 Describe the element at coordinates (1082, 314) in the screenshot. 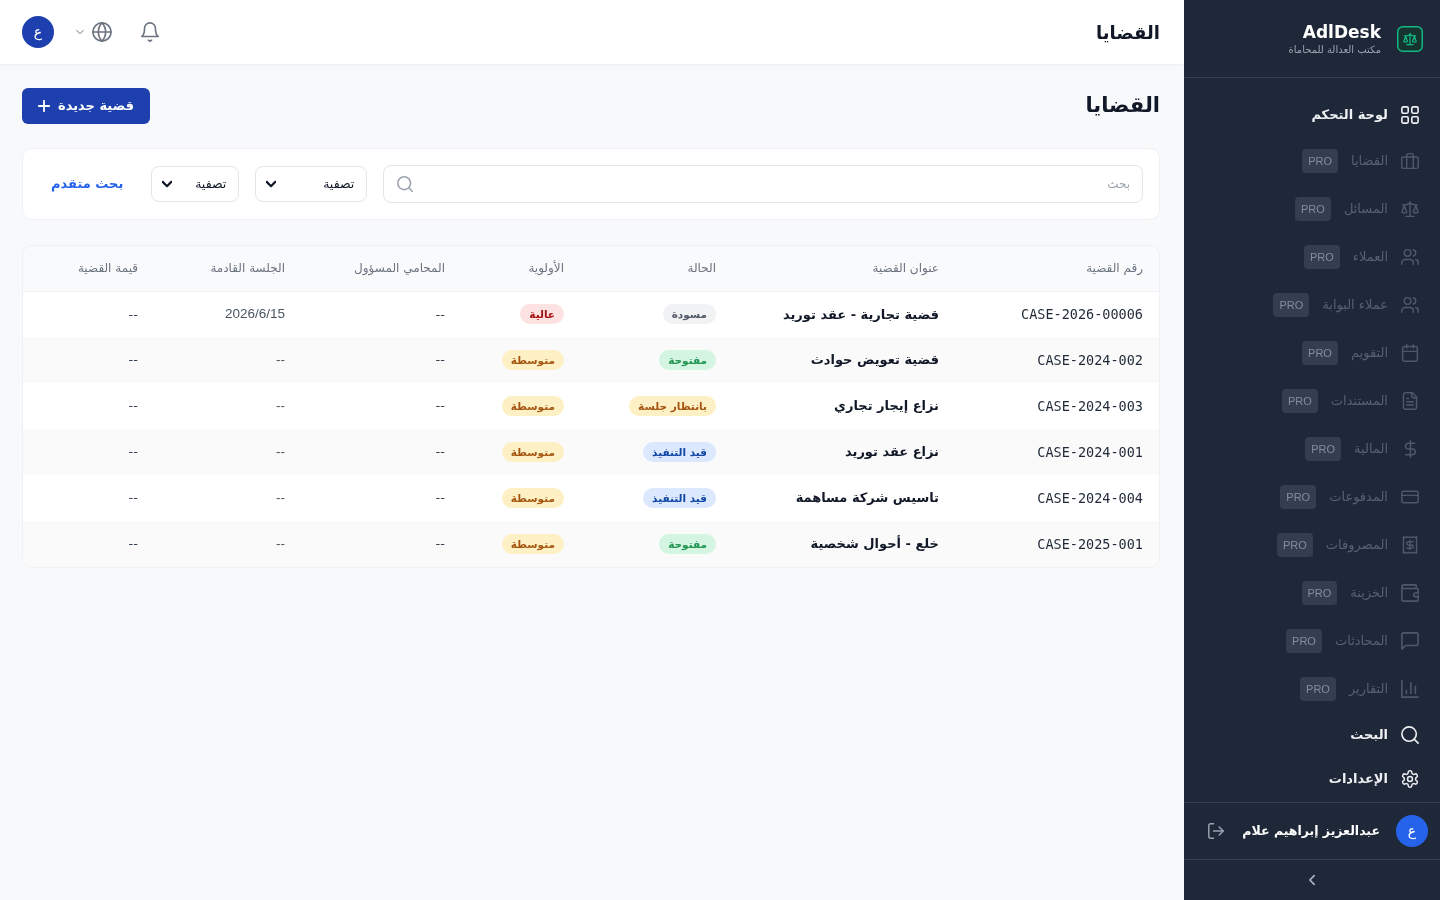

I see `case-number: CASE-2026-00006` at that location.